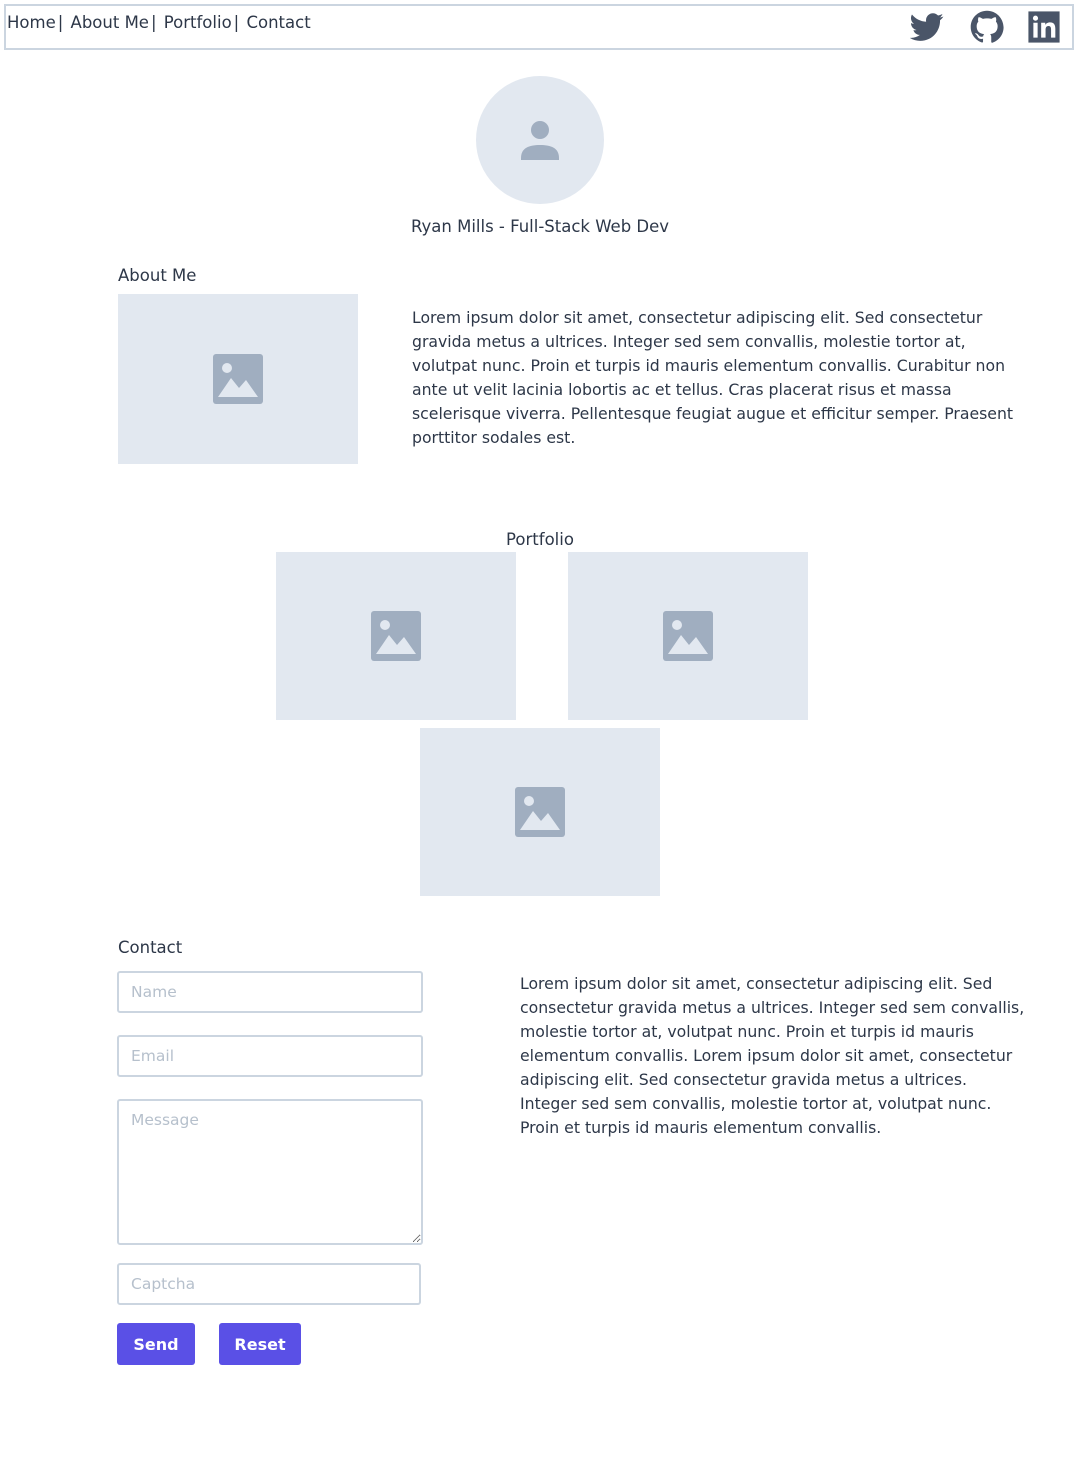  I want to click on email-field, so click(270, 1056).